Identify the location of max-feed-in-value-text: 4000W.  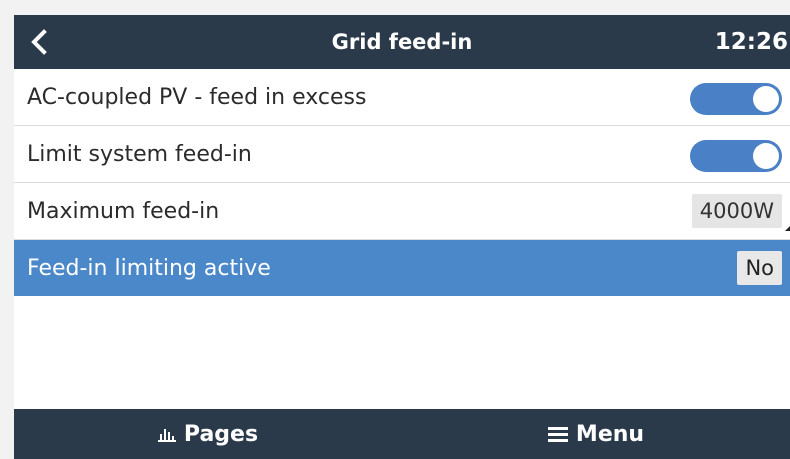
(736, 211).